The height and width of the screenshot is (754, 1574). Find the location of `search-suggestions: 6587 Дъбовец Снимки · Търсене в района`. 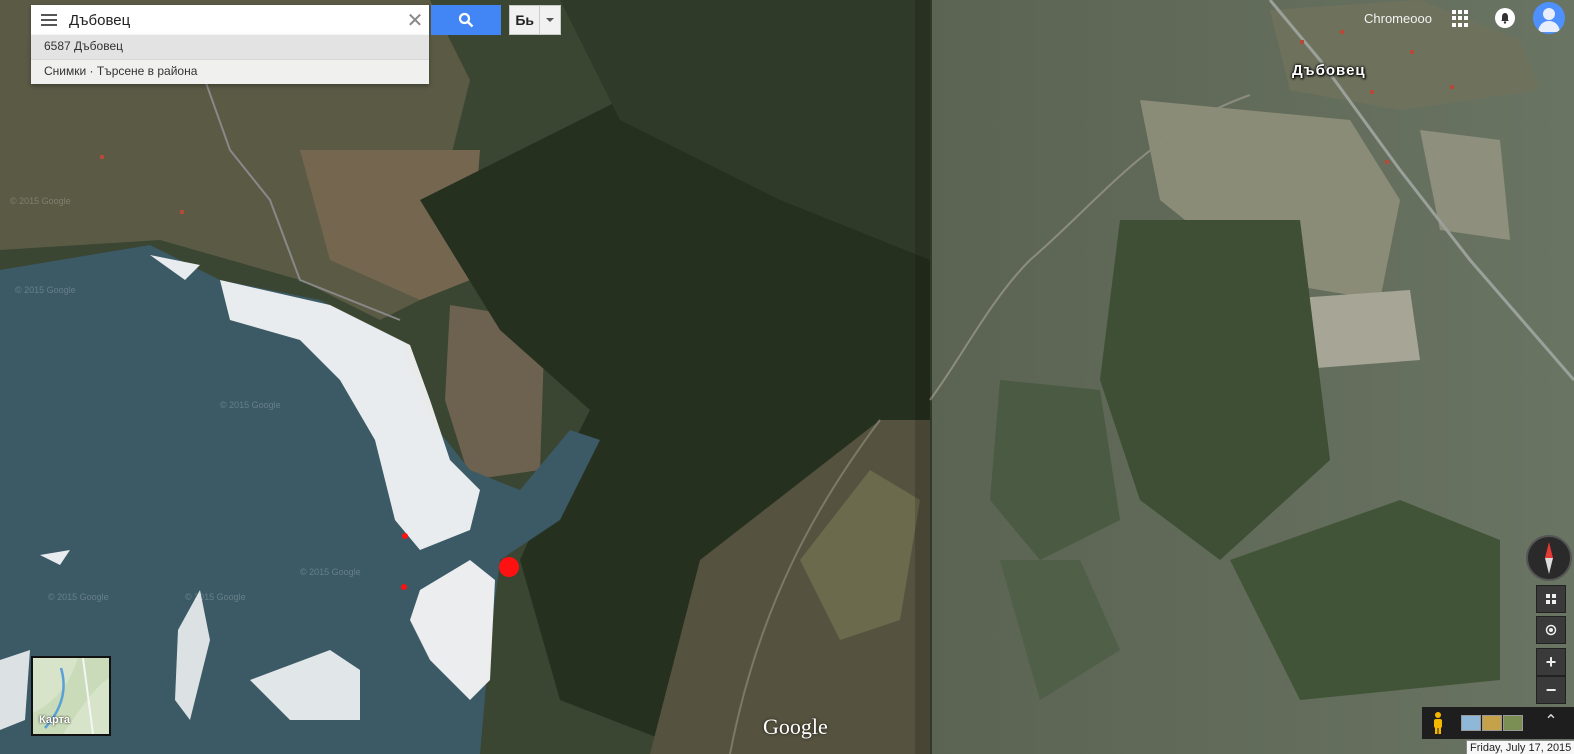

search-suggestions: 6587 Дъбовец Снимки · Търсене в района is located at coordinates (230, 59).